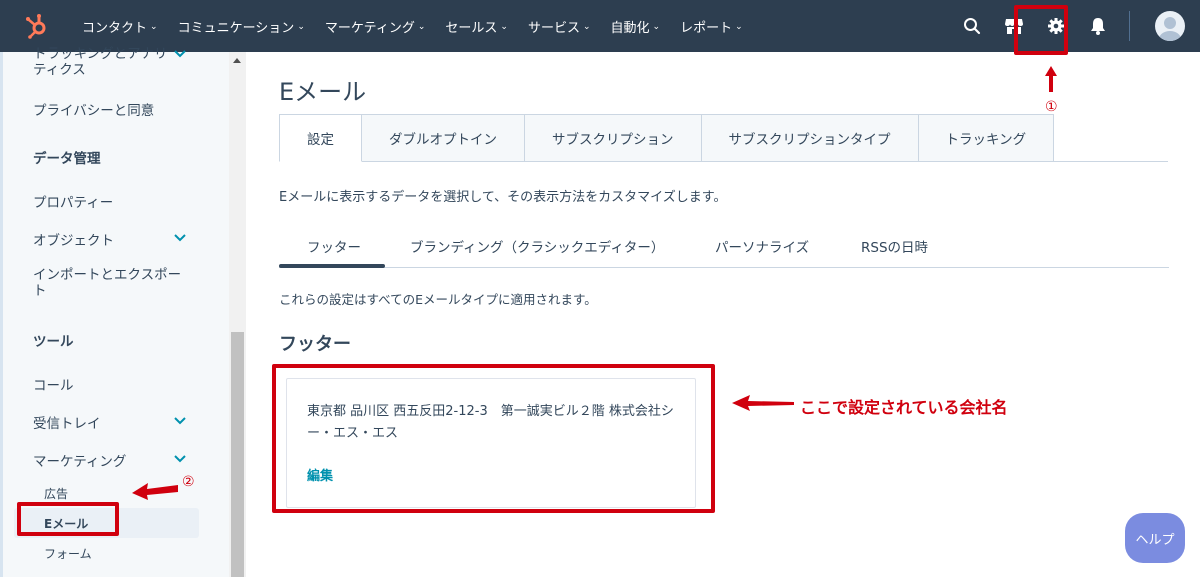 The height and width of the screenshot is (577, 1200). What do you see at coordinates (1129, 26) in the screenshot?
I see `nav-divider` at bounding box center [1129, 26].